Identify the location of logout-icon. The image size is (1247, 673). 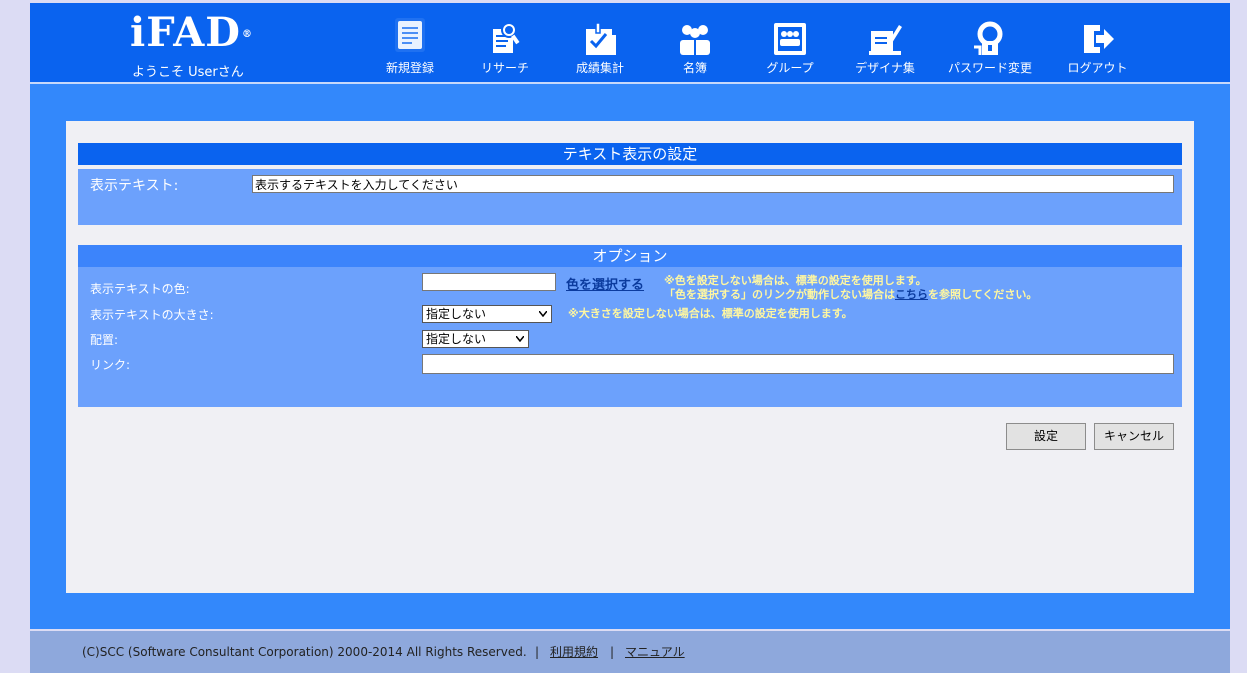
(1098, 39).